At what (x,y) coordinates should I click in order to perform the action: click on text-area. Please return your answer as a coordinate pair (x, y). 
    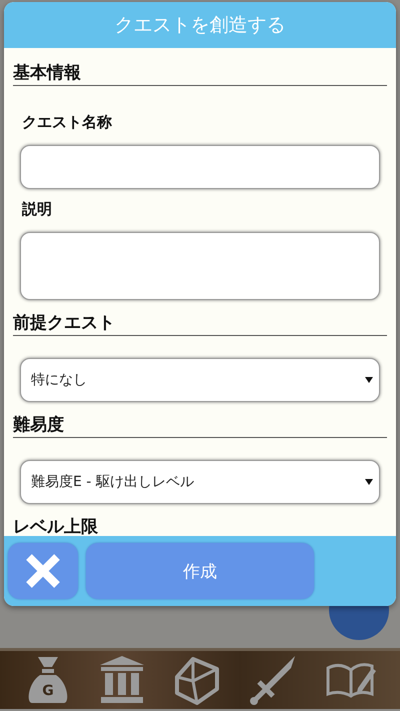
    Looking at the image, I should click on (200, 266).